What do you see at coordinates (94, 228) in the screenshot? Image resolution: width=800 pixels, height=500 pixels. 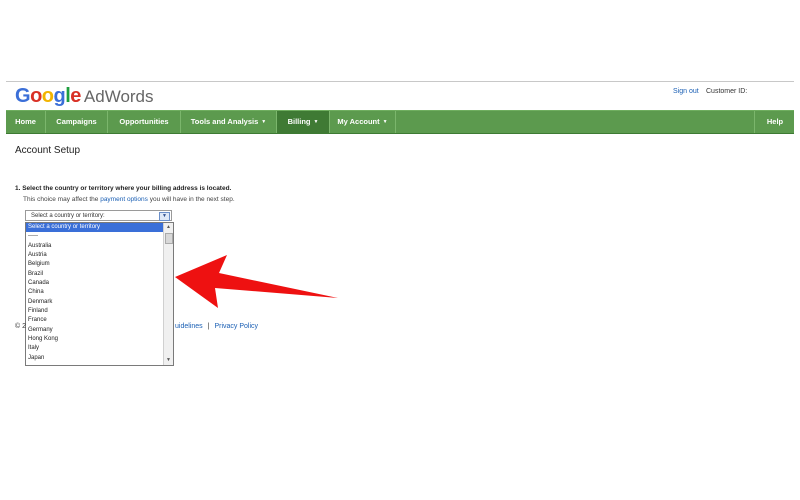 I see `country-option: Select a country or territory` at bounding box center [94, 228].